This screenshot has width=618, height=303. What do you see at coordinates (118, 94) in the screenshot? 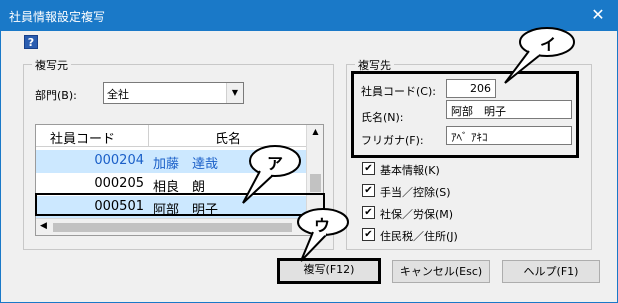
I see `department-value: 全社` at bounding box center [118, 94].